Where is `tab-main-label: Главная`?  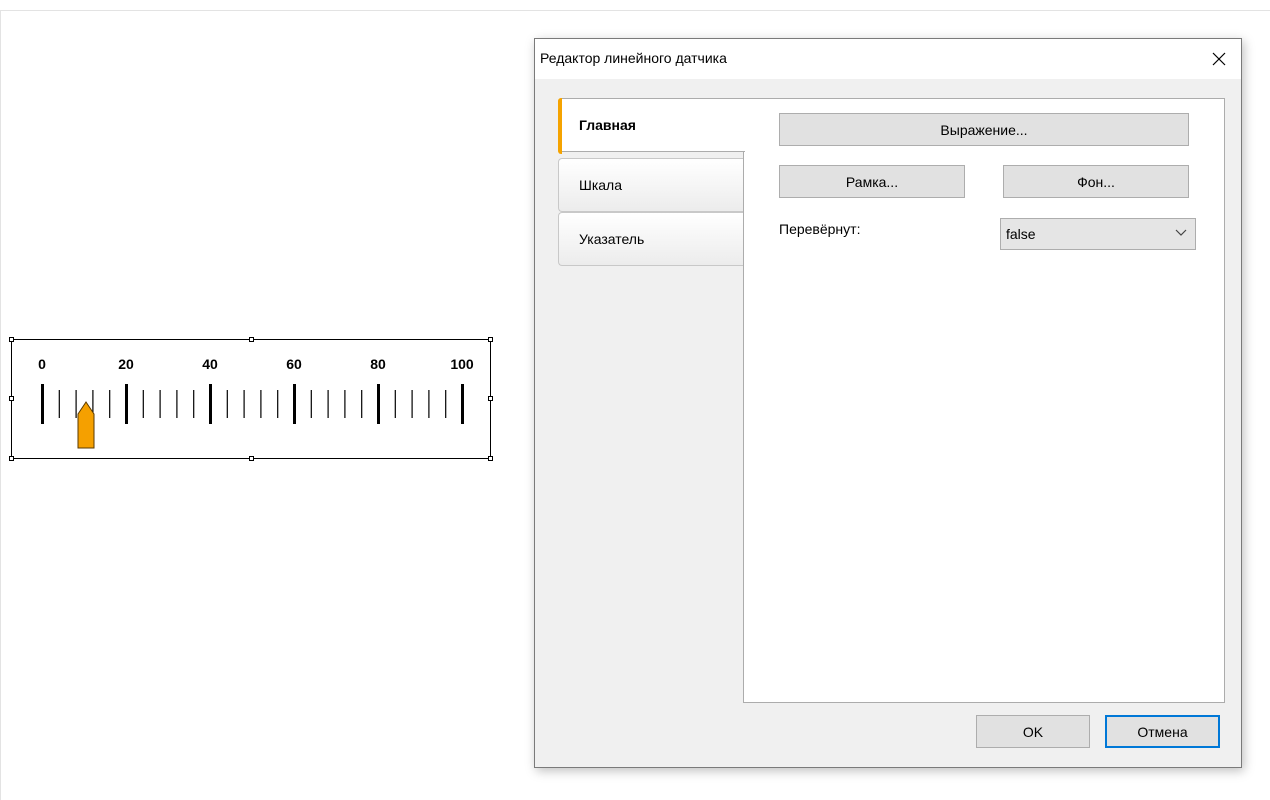
tab-main-label: Главная is located at coordinates (607, 125).